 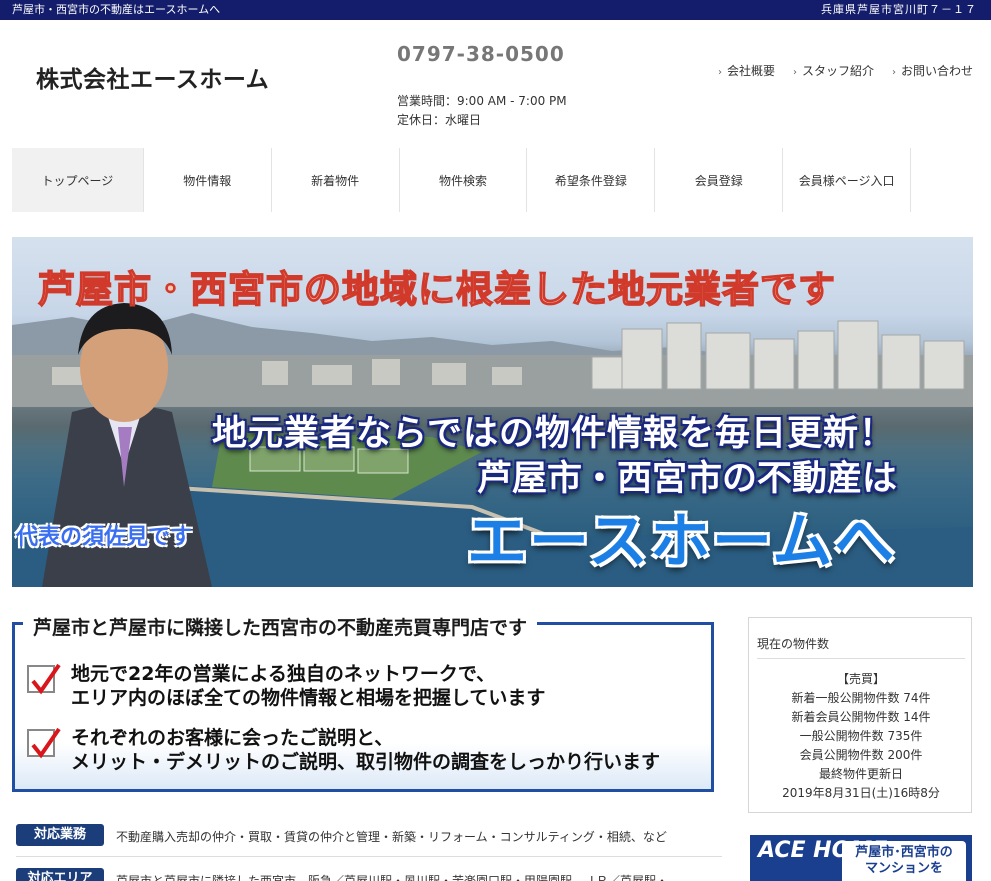 What do you see at coordinates (436, 289) in the screenshot?
I see `hero-headline: 芦屋市・西宮市の地域に根差した地元業者です` at bounding box center [436, 289].